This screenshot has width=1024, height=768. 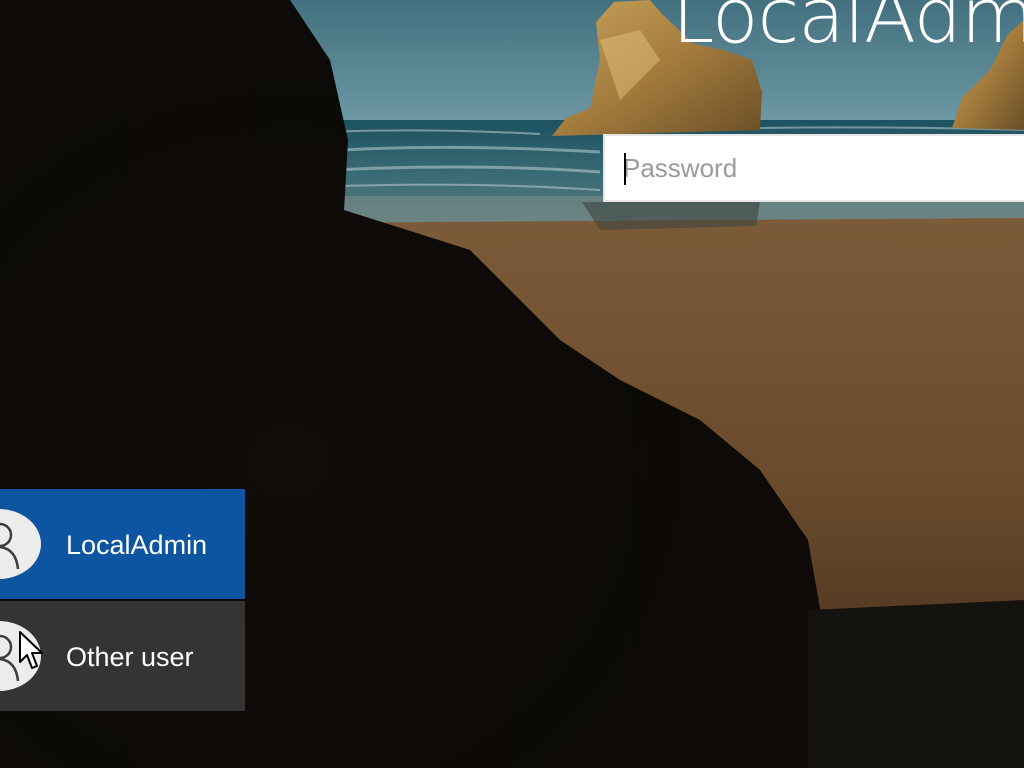 What do you see at coordinates (137, 545) in the screenshot?
I see `user-name-label: LocalAdmin` at bounding box center [137, 545].